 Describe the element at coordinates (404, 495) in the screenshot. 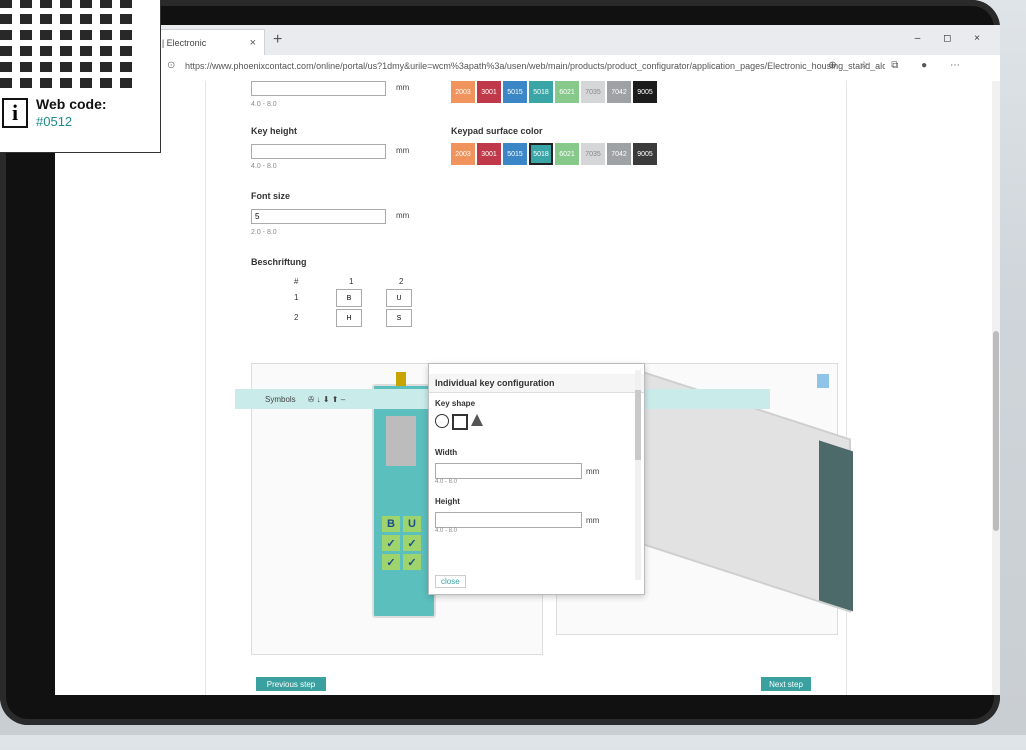

I see `housing-front-view: B U ✓ ✓ ✓ ✓` at that location.